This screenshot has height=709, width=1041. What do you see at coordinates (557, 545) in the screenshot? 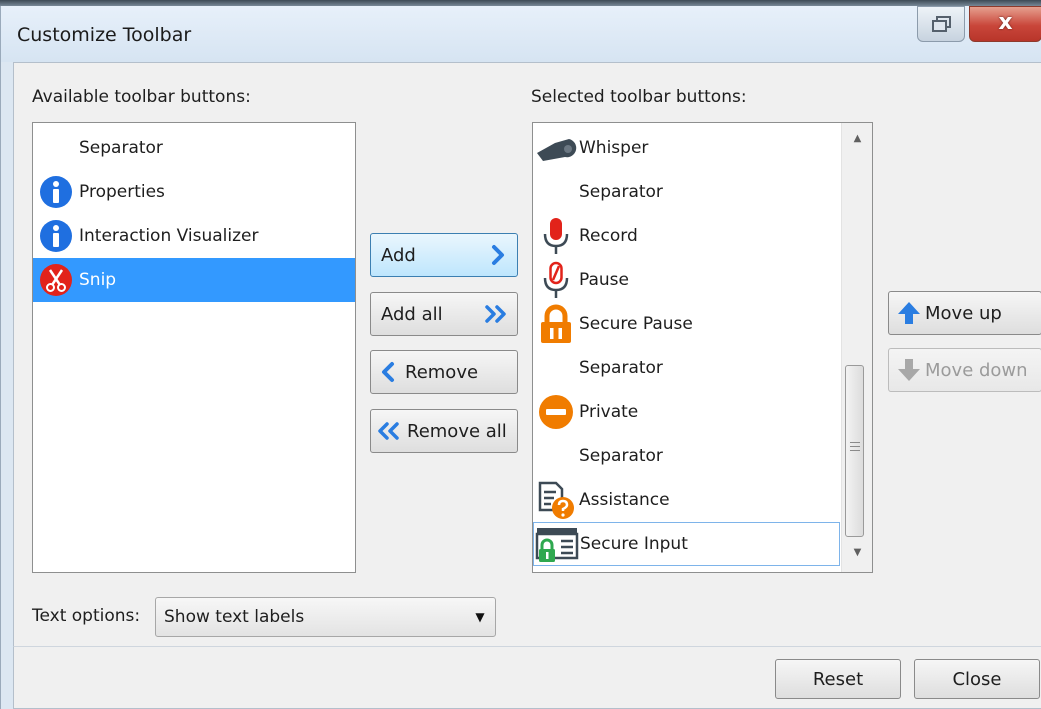
I see `secure-input-icon` at bounding box center [557, 545].